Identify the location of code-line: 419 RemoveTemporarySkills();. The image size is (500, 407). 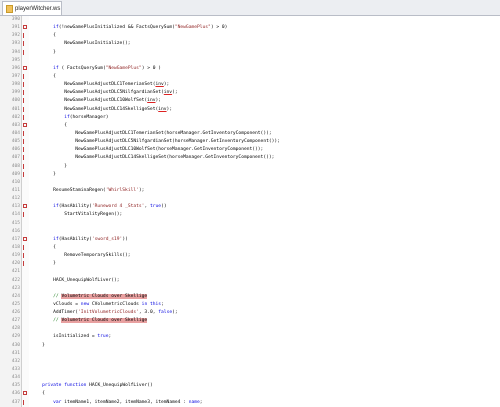
(250, 256).